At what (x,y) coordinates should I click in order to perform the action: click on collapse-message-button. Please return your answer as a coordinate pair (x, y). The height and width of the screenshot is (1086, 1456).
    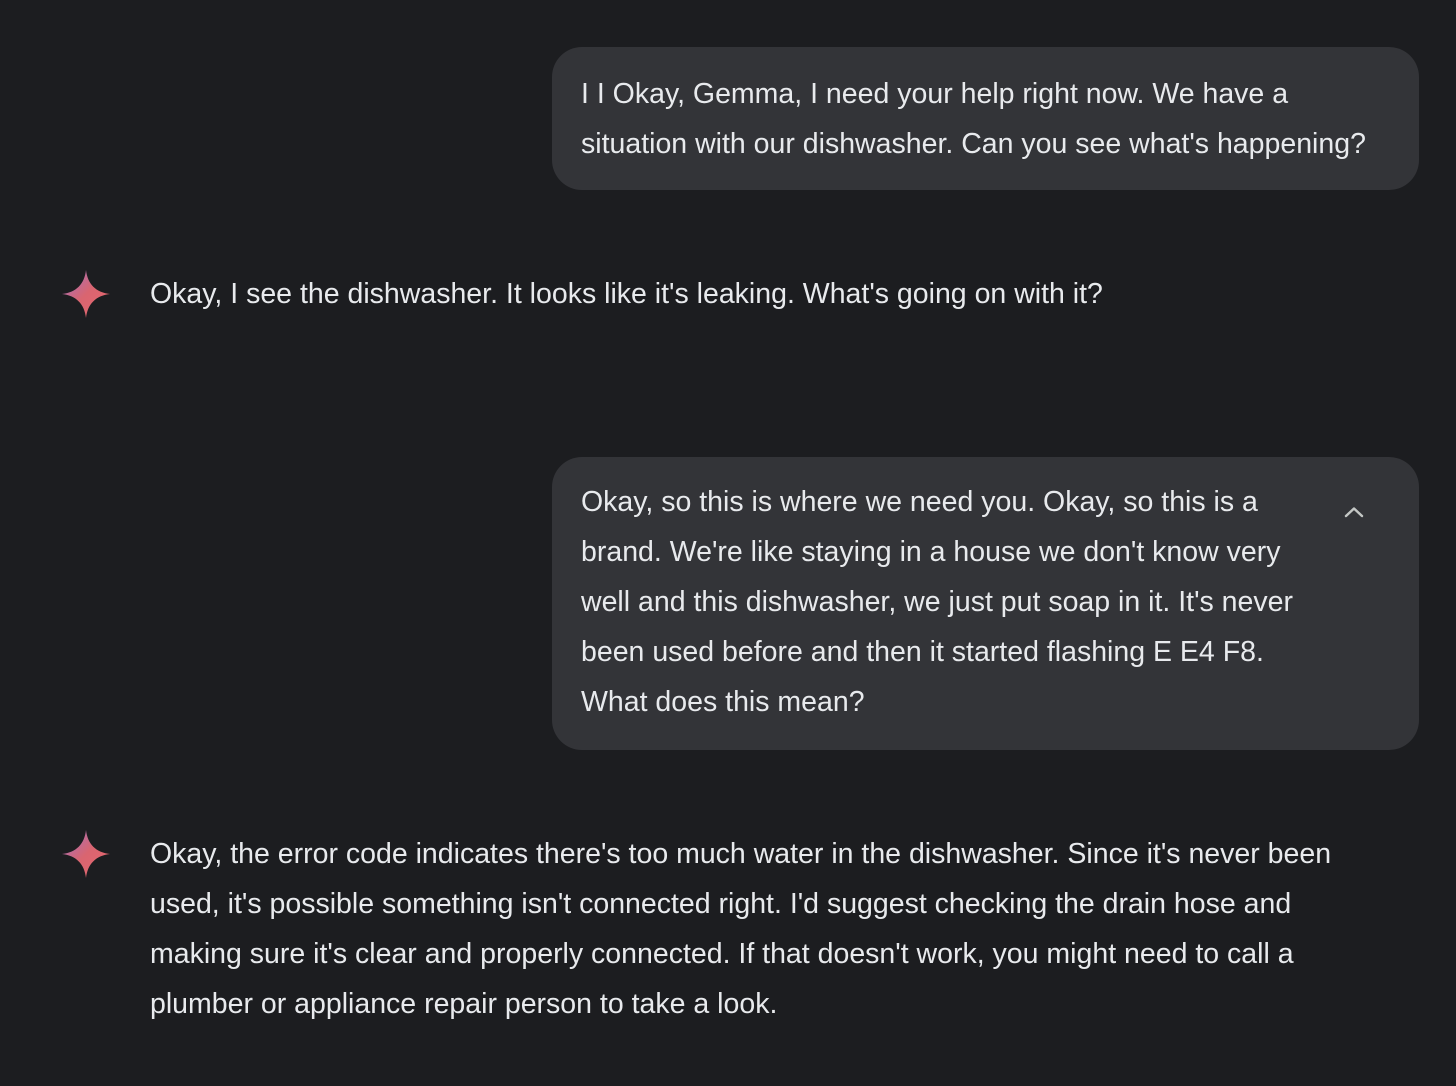
    Looking at the image, I should click on (1354, 512).